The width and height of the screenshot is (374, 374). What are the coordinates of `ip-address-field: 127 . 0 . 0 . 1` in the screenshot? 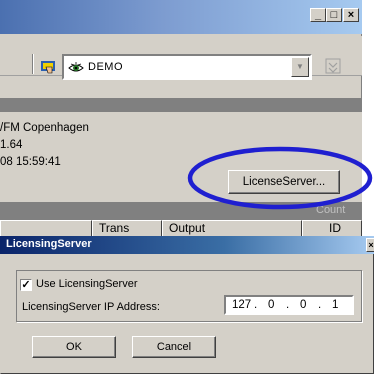 It's located at (289, 305).